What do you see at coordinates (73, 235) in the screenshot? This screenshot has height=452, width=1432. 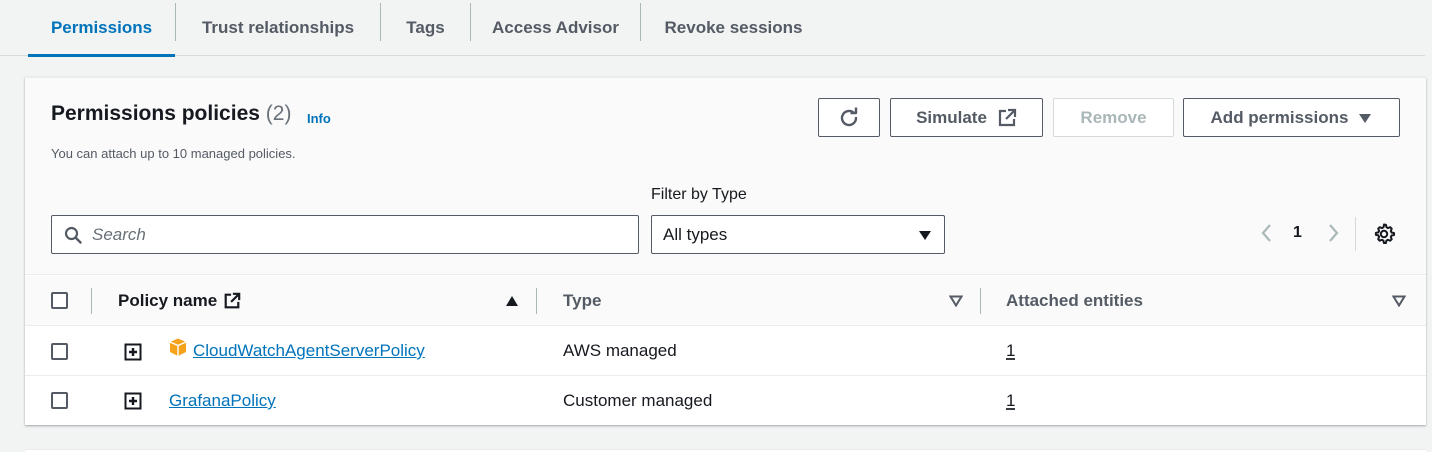 I see `search-icon` at bounding box center [73, 235].